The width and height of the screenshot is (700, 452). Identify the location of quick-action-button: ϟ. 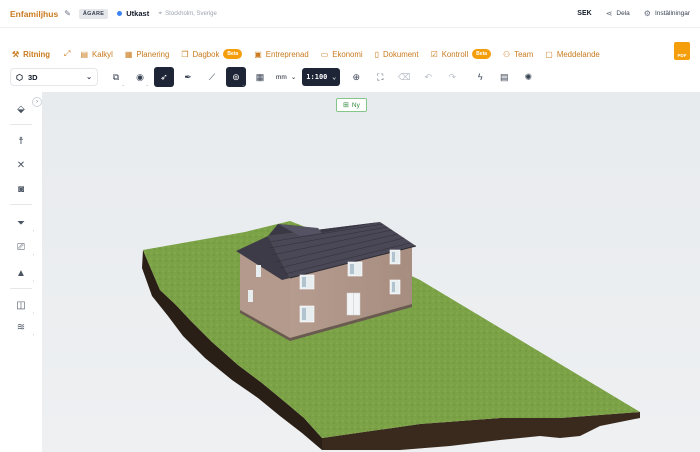
(480, 77).